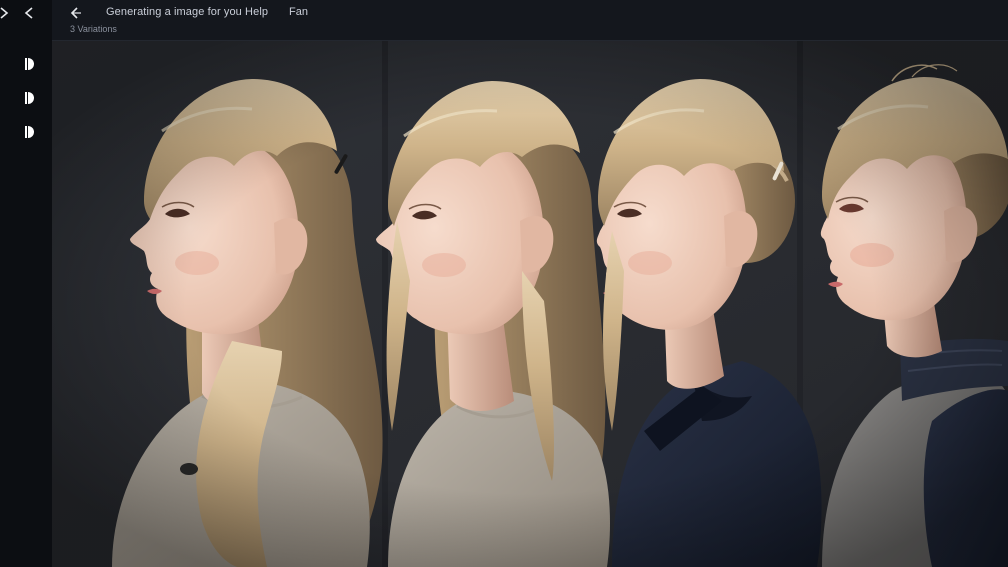  Describe the element at coordinates (93, 29) in the screenshot. I see `variations-label: 3 Variations` at that location.